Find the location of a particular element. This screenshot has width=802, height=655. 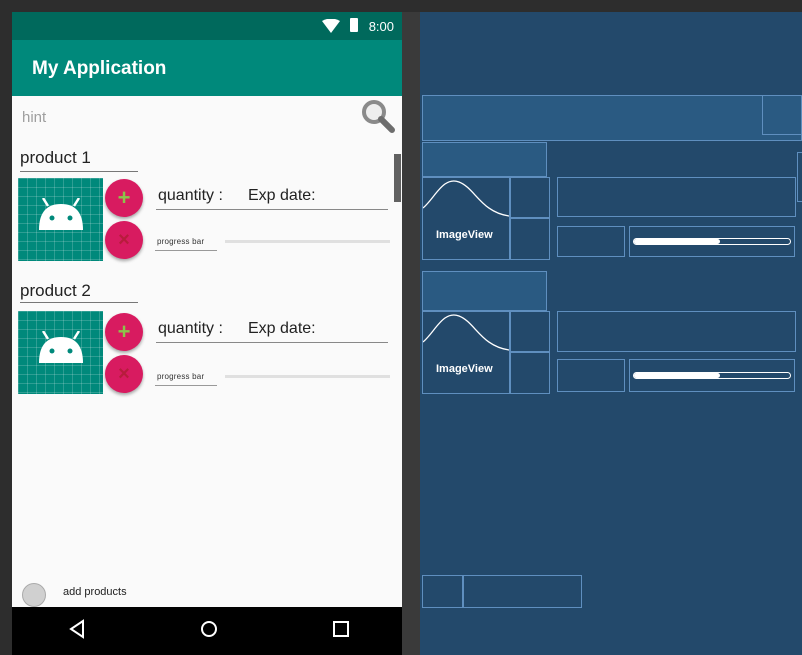

blueprint-search-icon-box is located at coordinates (782, 115).